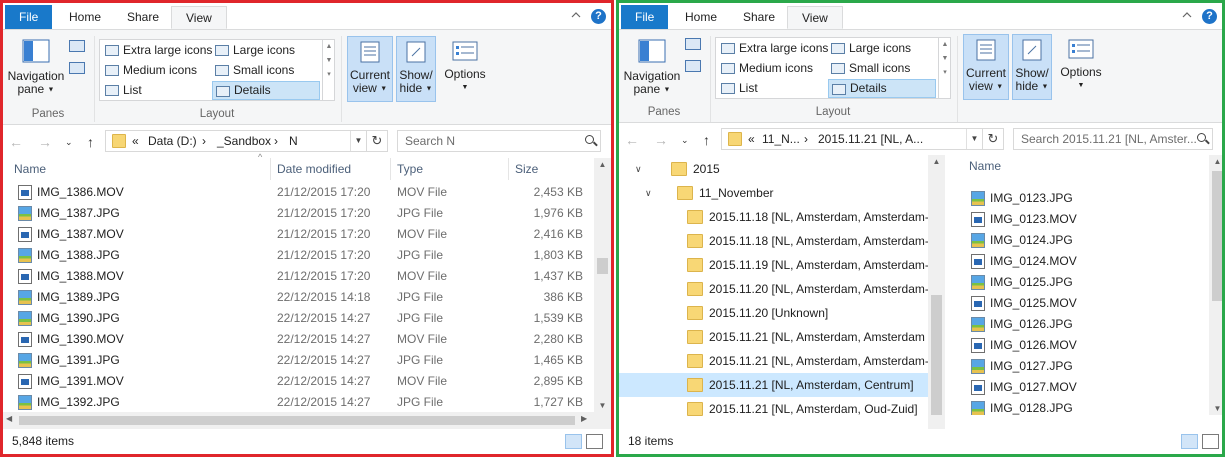 Image resolution: width=1225 pixels, height=457 pixels. Describe the element at coordinates (773, 169) in the screenshot. I see `tree-item: ∨ 2015` at that location.